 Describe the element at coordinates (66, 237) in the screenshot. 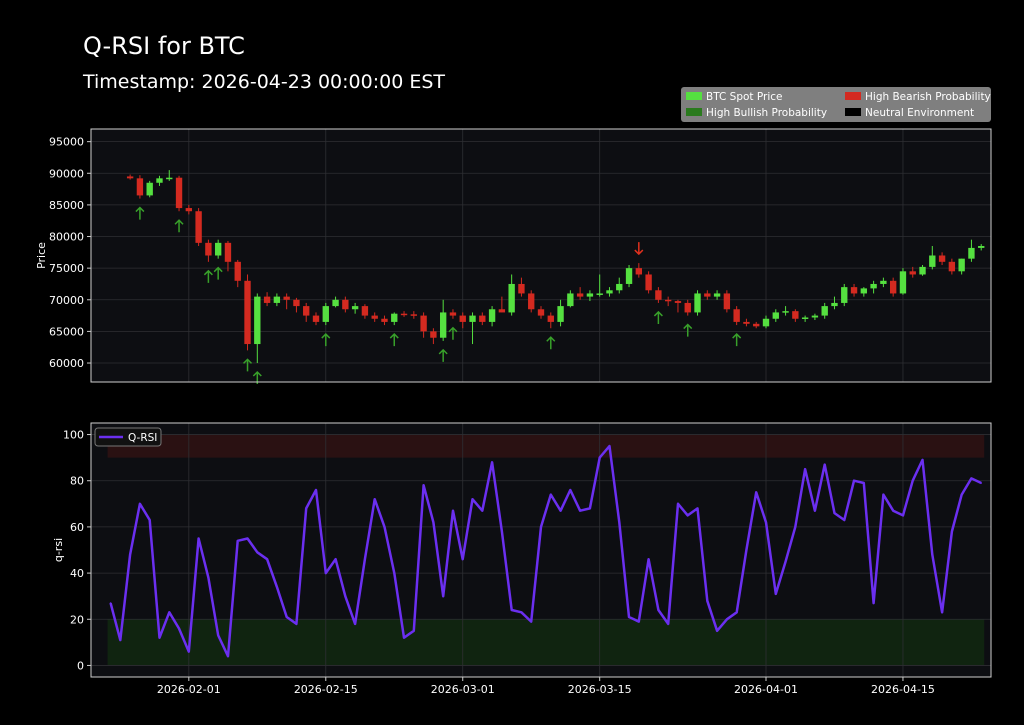

I see `price-tick-label: 80000` at that location.